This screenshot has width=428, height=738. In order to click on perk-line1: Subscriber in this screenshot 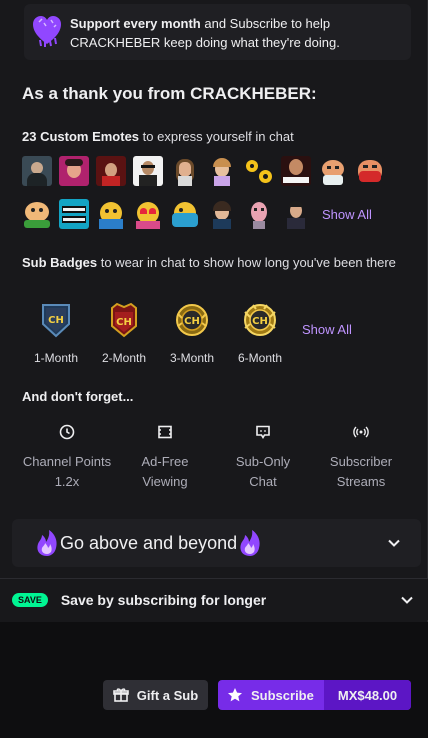, I will do `click(361, 461)`.